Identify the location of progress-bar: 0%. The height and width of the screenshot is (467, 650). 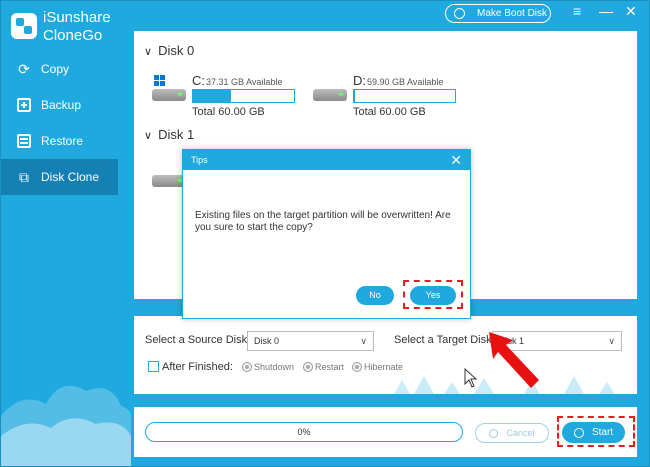
(304, 432).